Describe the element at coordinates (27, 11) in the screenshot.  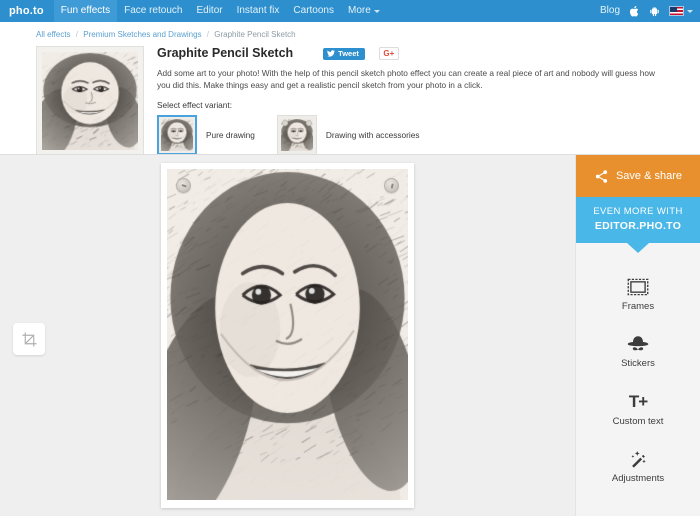
I see `site-logo: pho.to` at that location.